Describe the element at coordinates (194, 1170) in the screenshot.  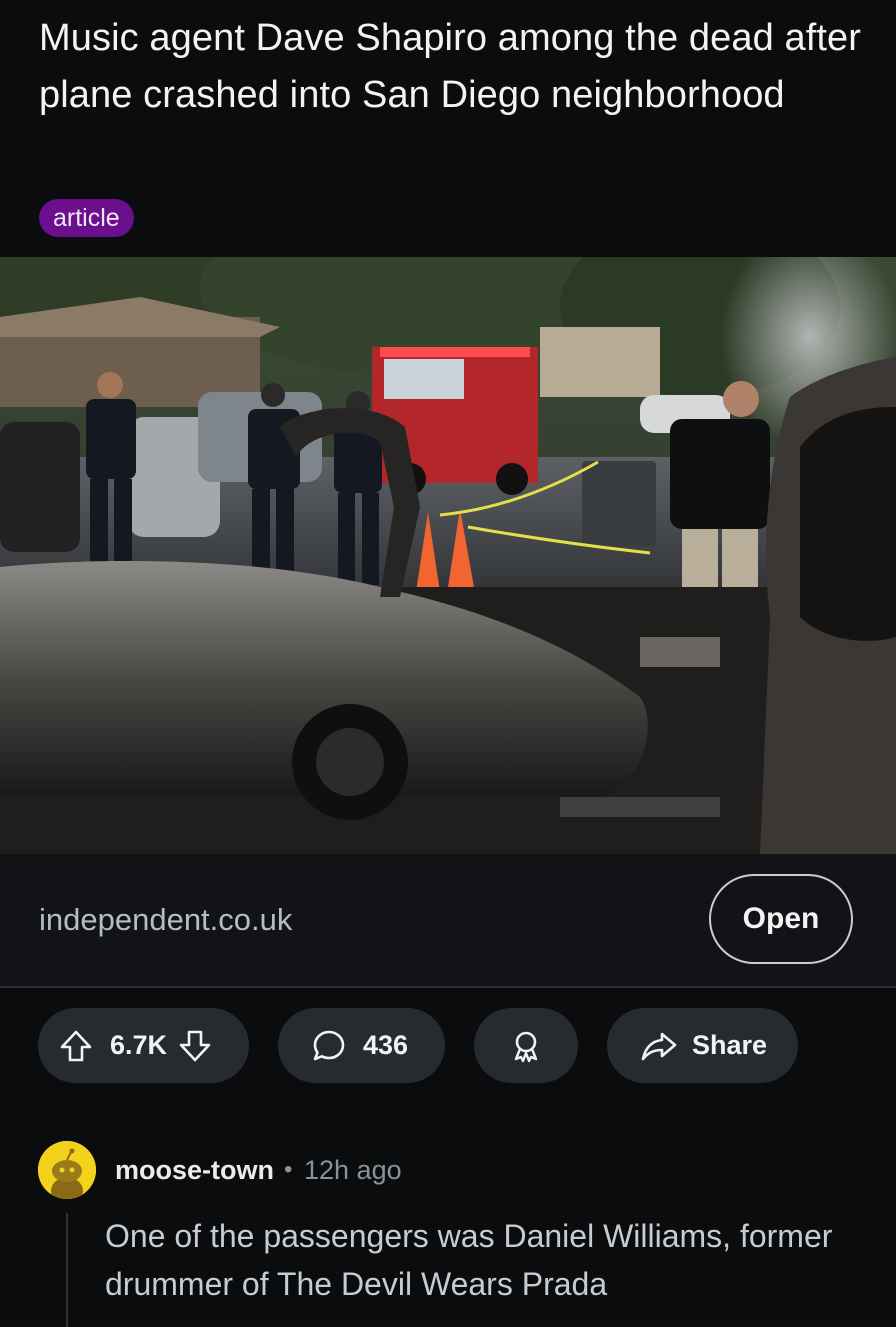
I see `comment-username: moose-town` at that location.